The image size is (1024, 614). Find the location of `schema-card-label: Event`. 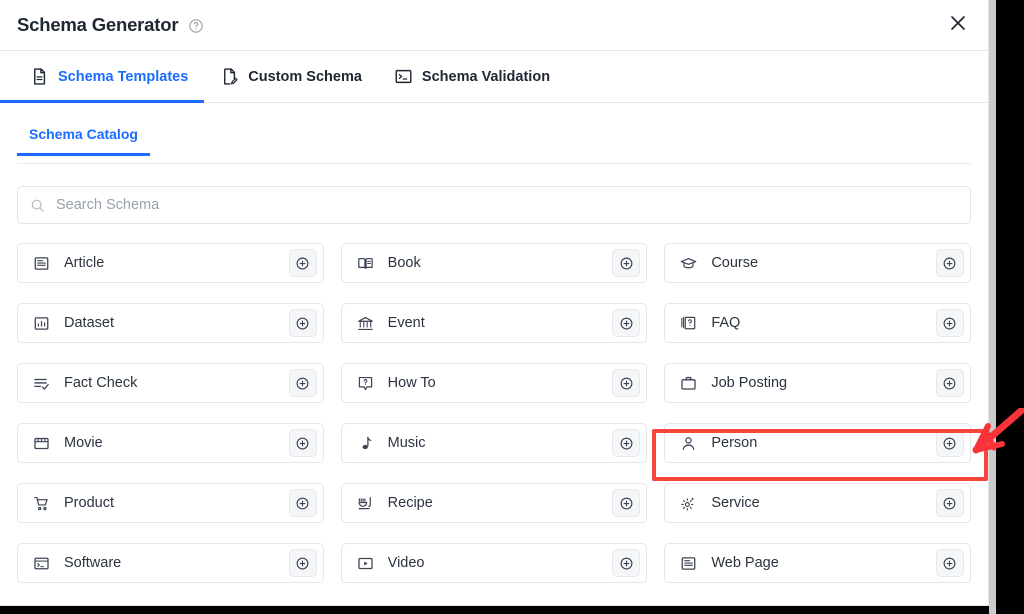

schema-card-label: Event is located at coordinates (406, 323).